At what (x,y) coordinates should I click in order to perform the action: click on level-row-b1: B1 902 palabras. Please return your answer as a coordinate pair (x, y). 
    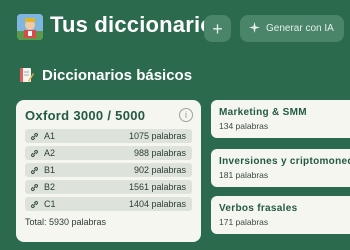
    Looking at the image, I should click on (108, 170).